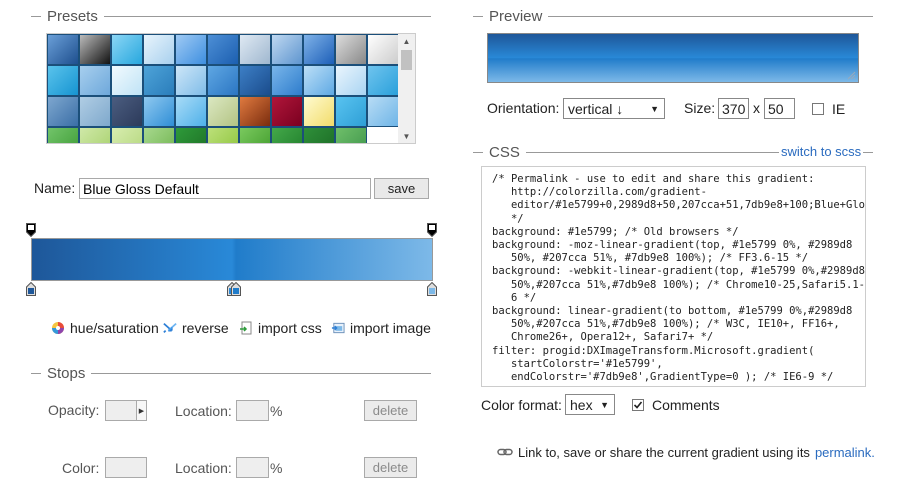 The height and width of the screenshot is (482, 903). Describe the element at coordinates (673, 58) in the screenshot. I see `gradient-preview` at that location.